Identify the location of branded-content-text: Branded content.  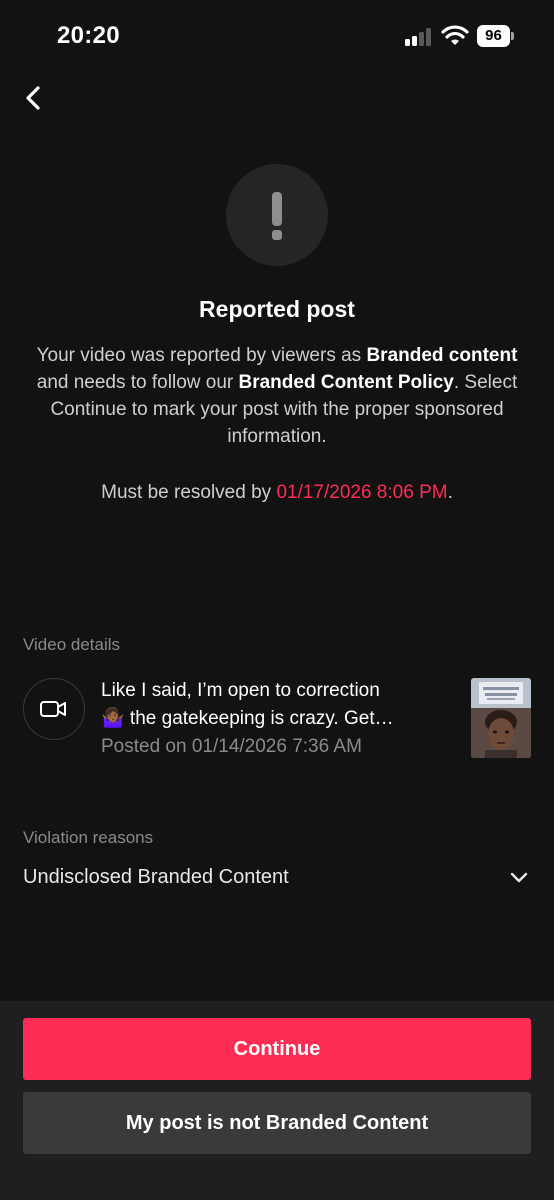
(442, 355).